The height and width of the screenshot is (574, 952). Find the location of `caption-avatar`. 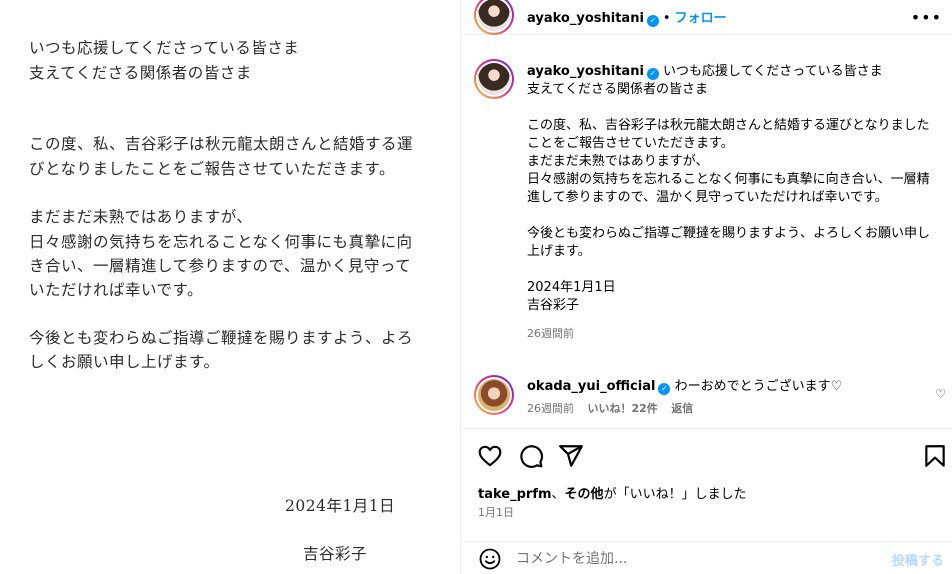

caption-avatar is located at coordinates (494, 79).